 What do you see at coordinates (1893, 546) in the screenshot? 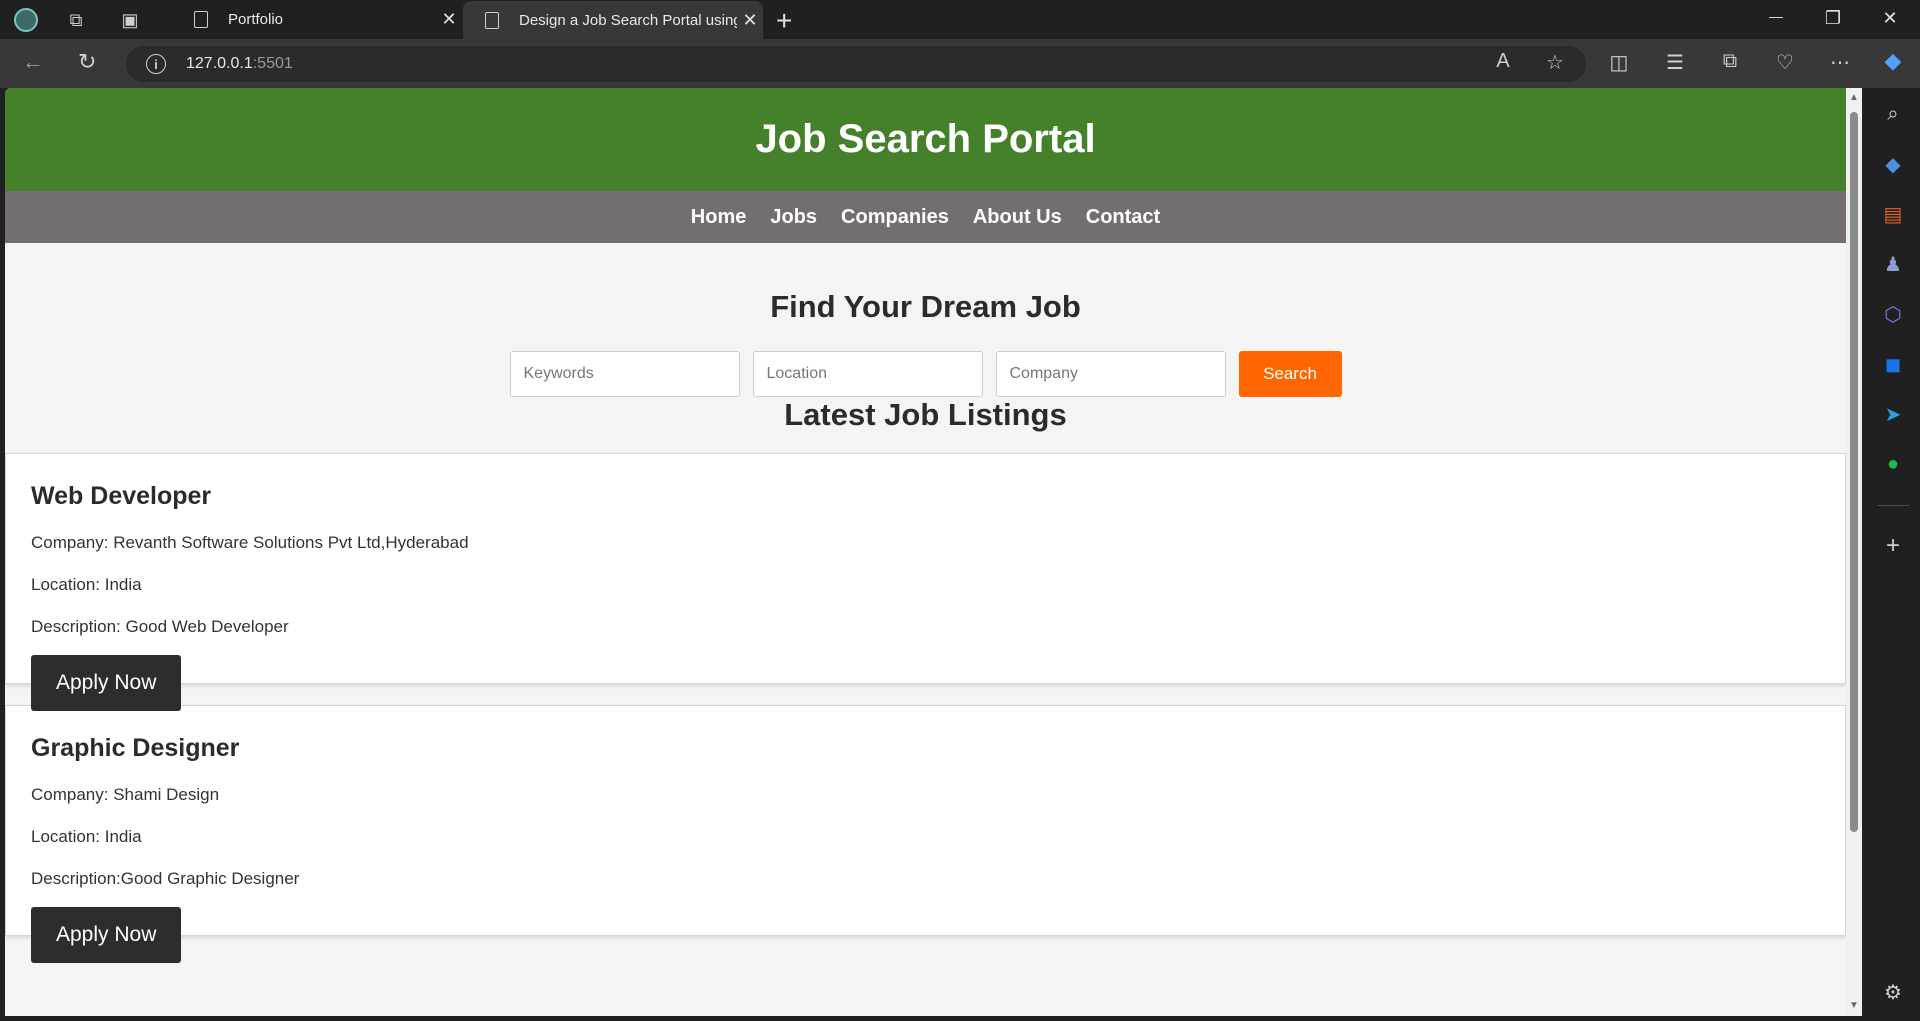
I see `add-icon: +` at bounding box center [1893, 546].